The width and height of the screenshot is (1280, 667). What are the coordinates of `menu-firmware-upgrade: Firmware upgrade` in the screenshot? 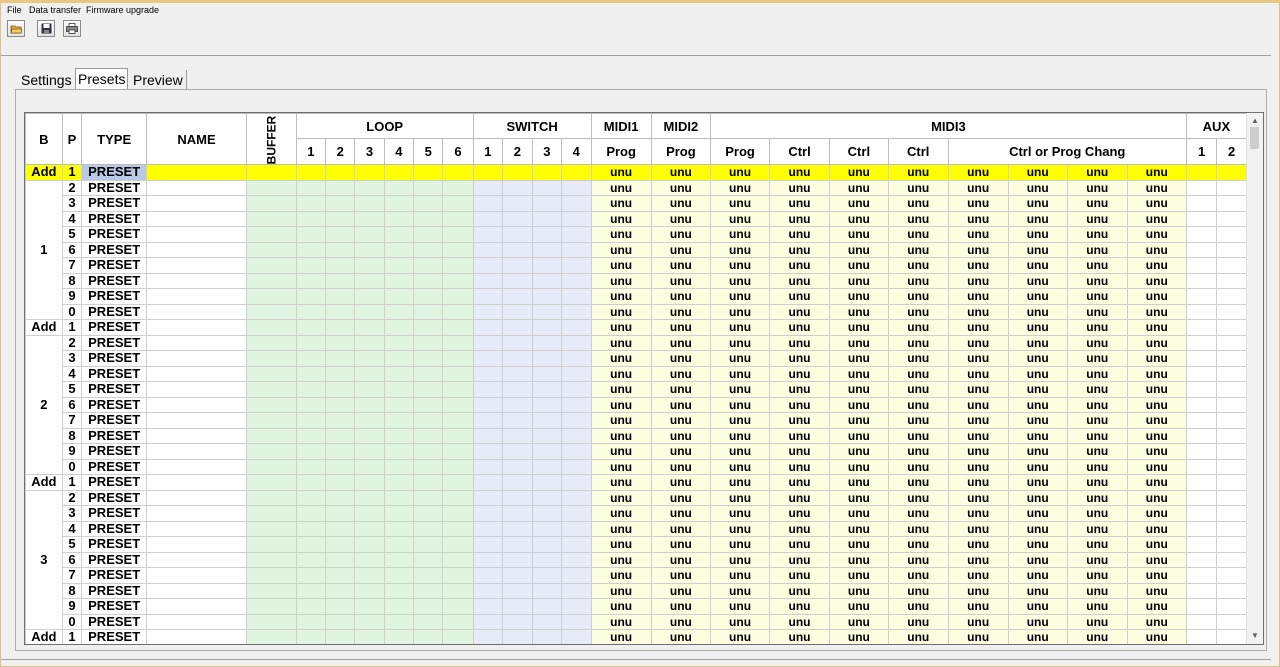 It's located at (122, 10).